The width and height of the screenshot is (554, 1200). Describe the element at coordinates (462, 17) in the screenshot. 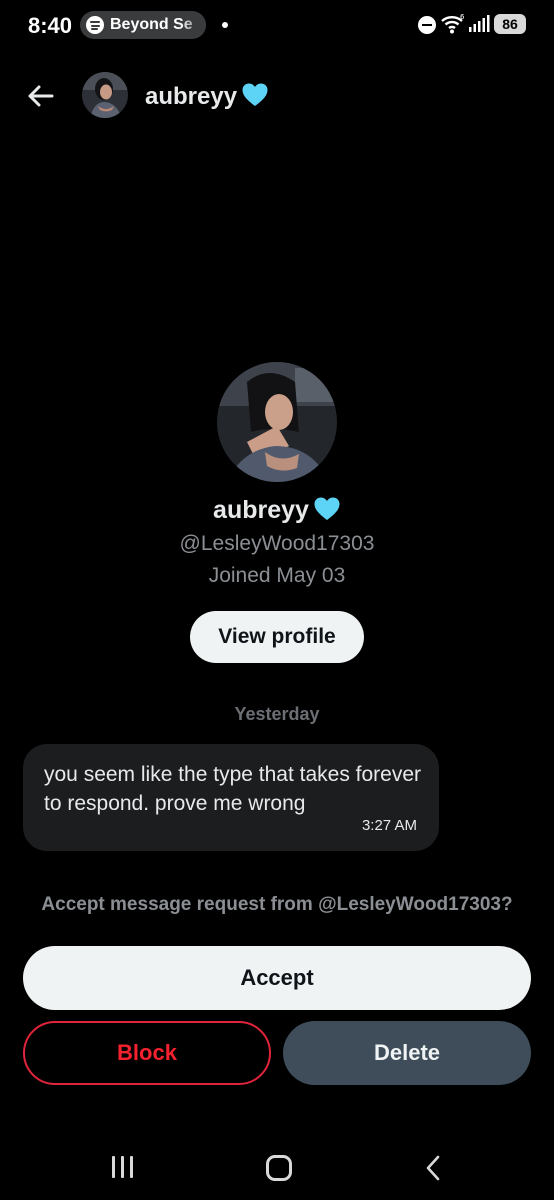

I see `svg-text: 6` at that location.